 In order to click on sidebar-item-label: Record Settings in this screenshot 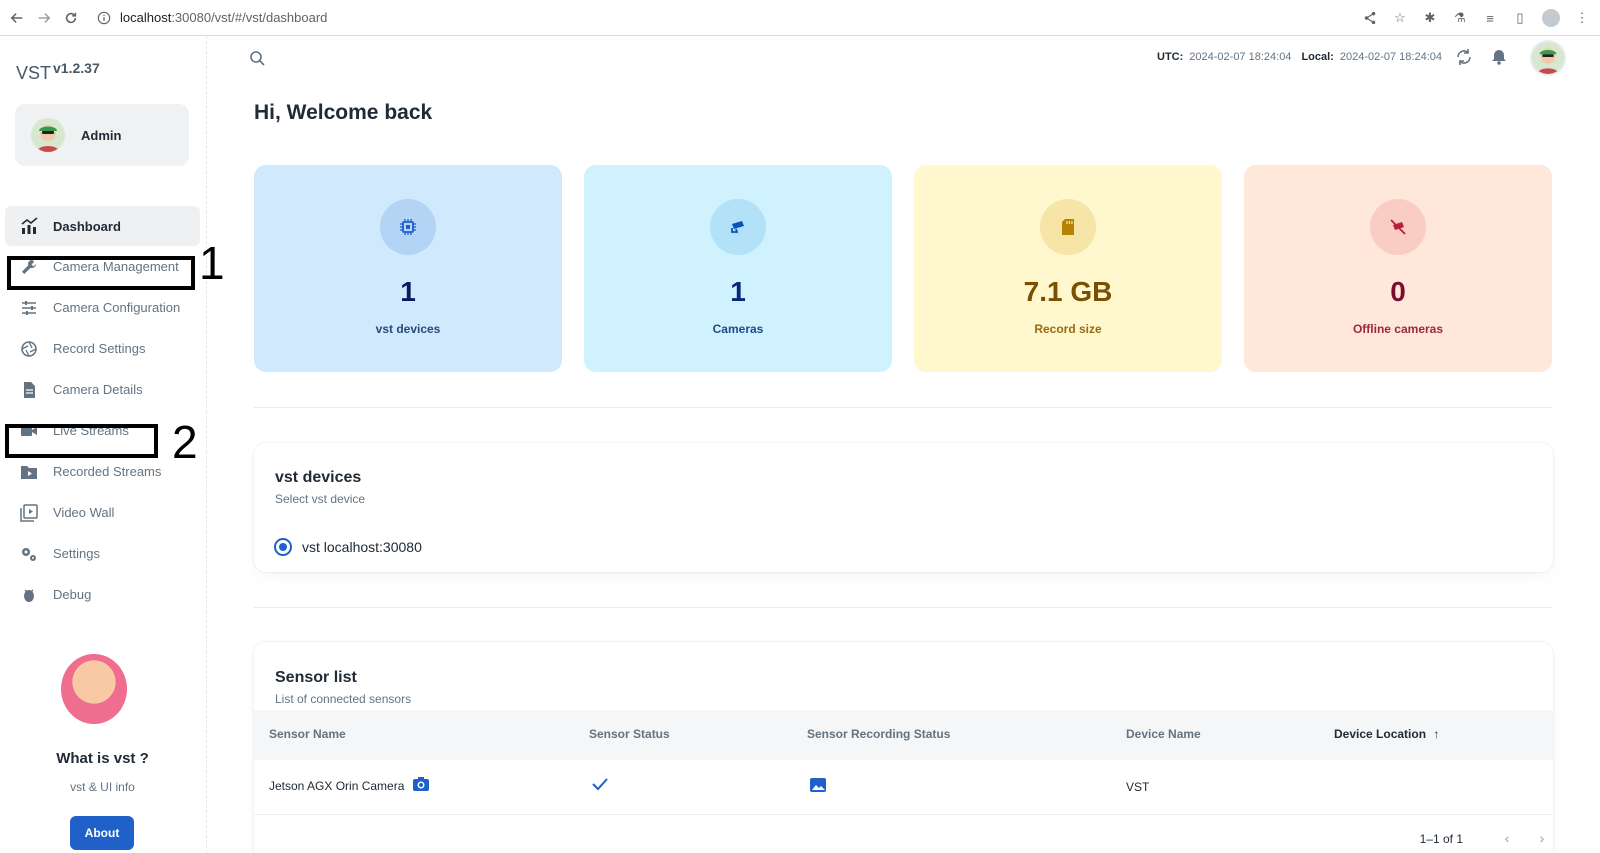, I will do `click(99, 348)`.